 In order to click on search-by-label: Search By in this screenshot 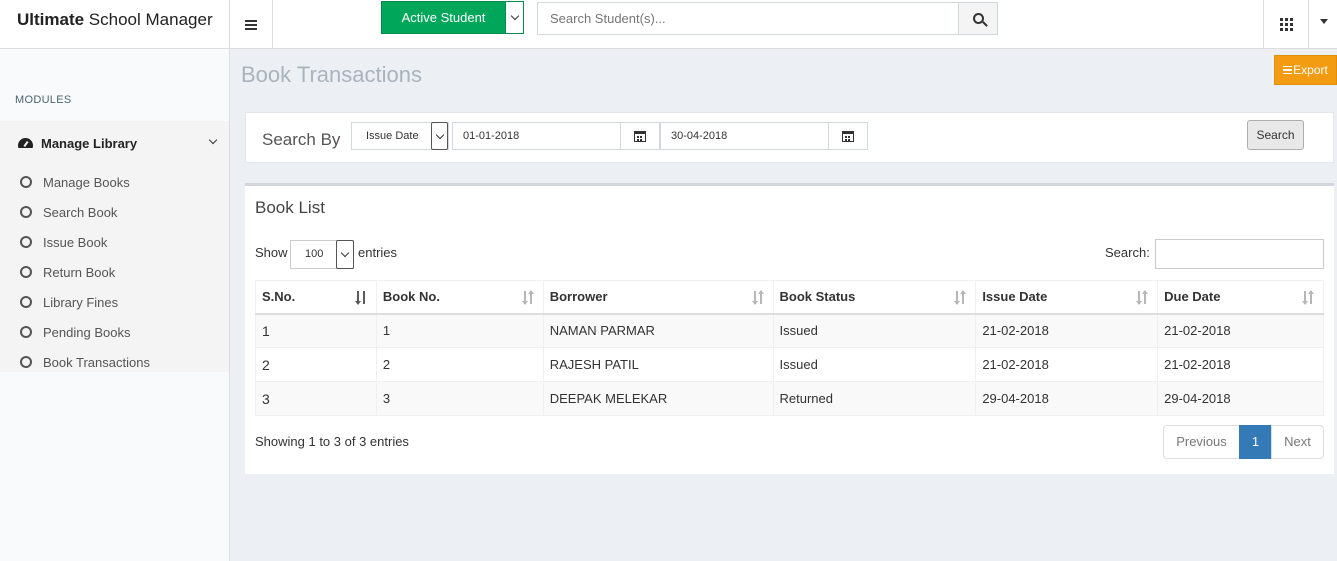, I will do `click(301, 139)`.